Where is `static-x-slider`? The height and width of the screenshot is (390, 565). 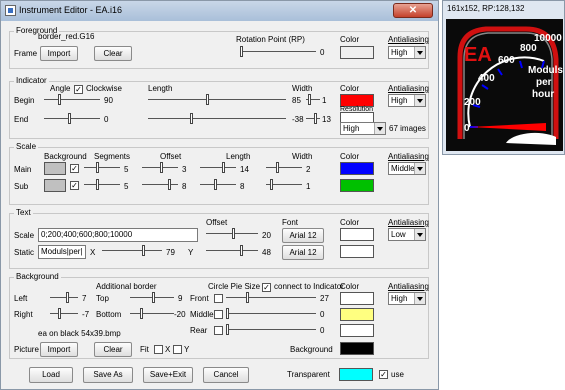 static-x-slider is located at coordinates (132, 251).